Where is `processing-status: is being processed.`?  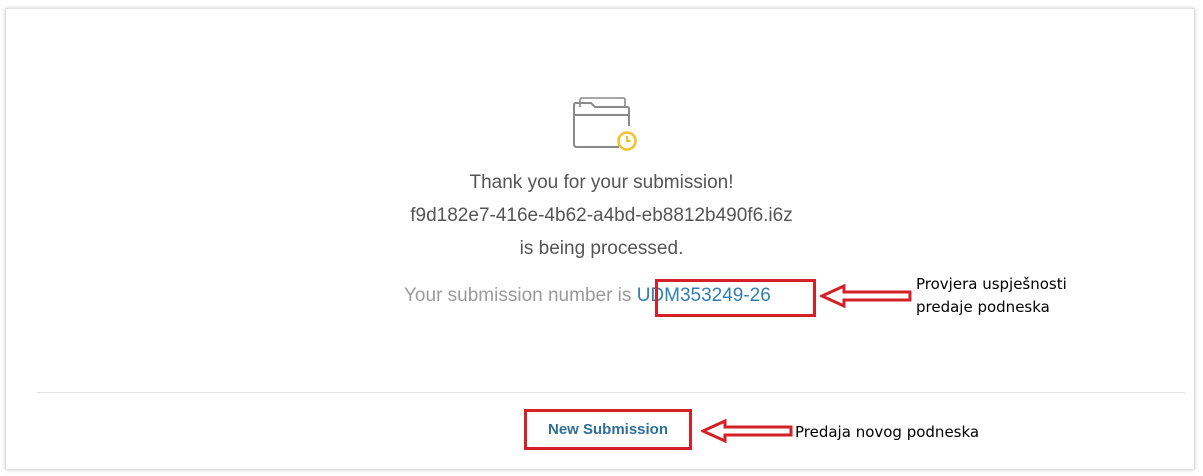
processing-status: is being processed. is located at coordinates (601, 248).